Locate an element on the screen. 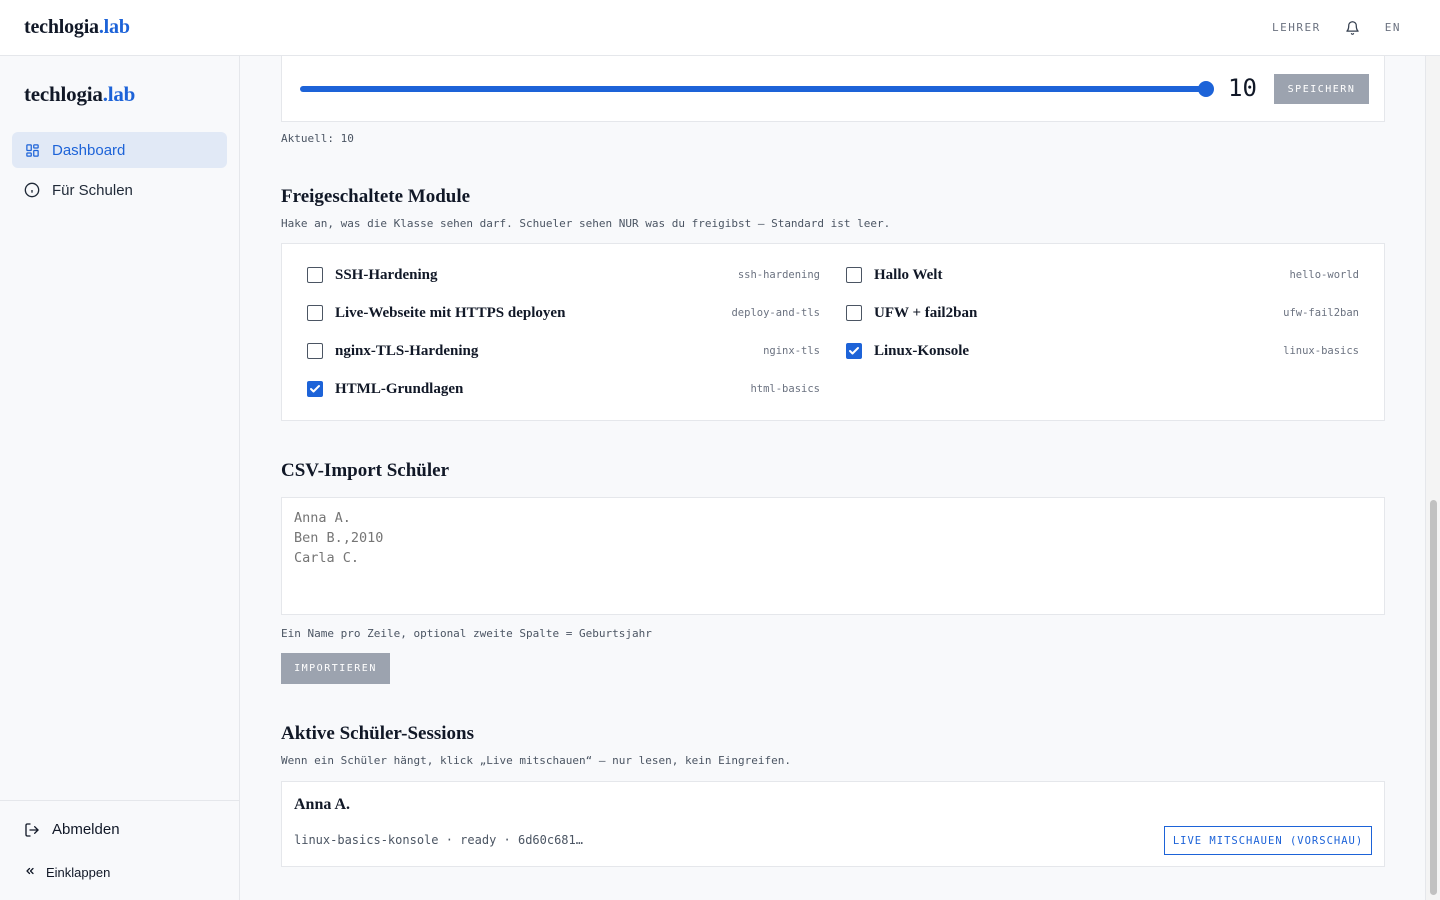 The width and height of the screenshot is (1440, 900). logout-label: Abmelden is located at coordinates (86, 829).